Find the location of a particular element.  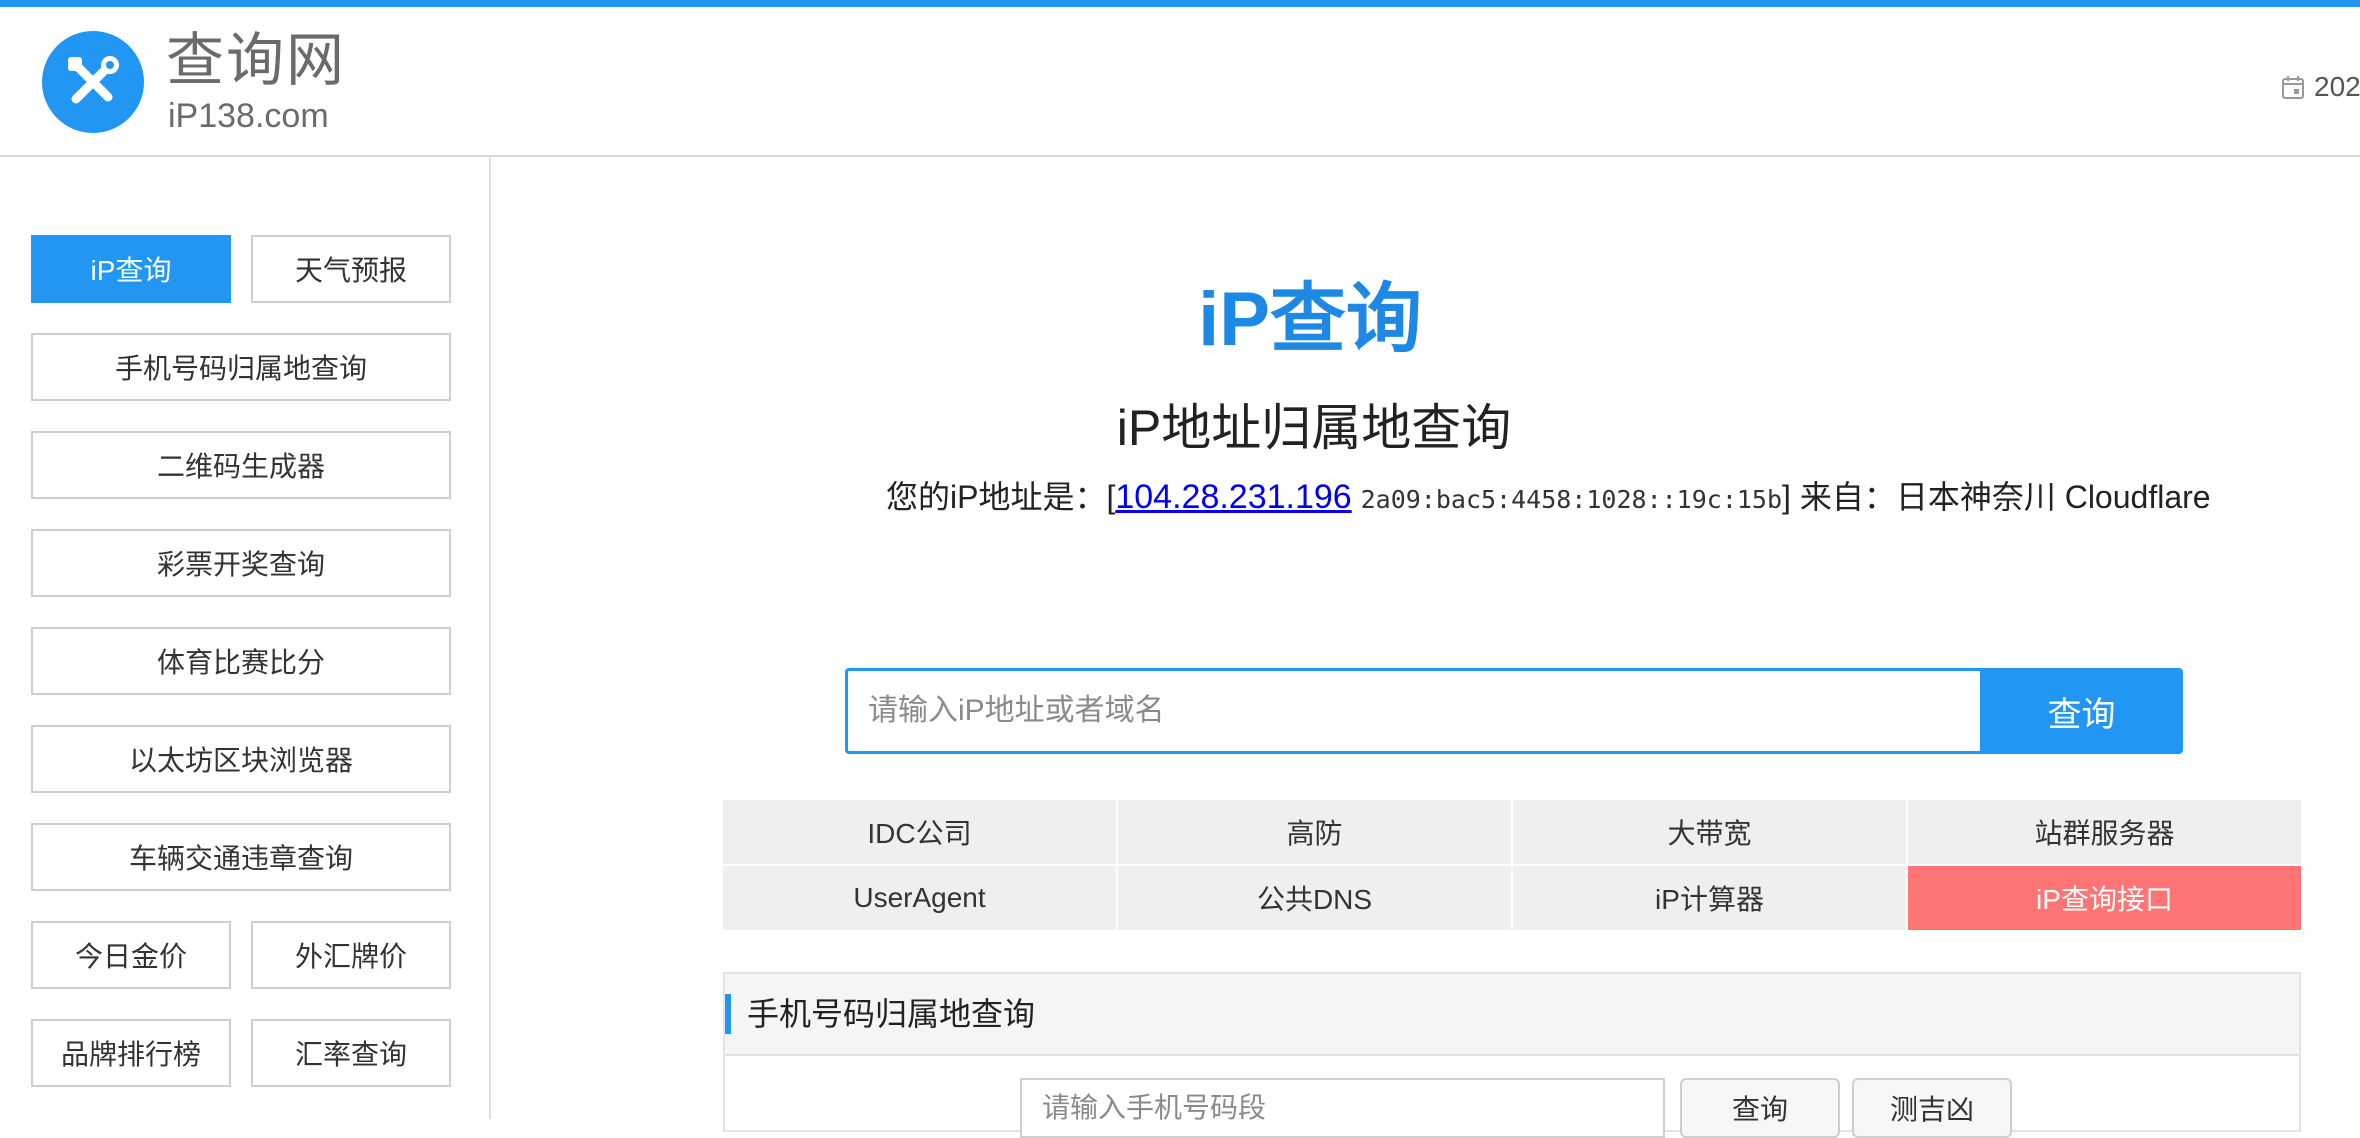

page-title: iP查询 is located at coordinates (1310, 319).